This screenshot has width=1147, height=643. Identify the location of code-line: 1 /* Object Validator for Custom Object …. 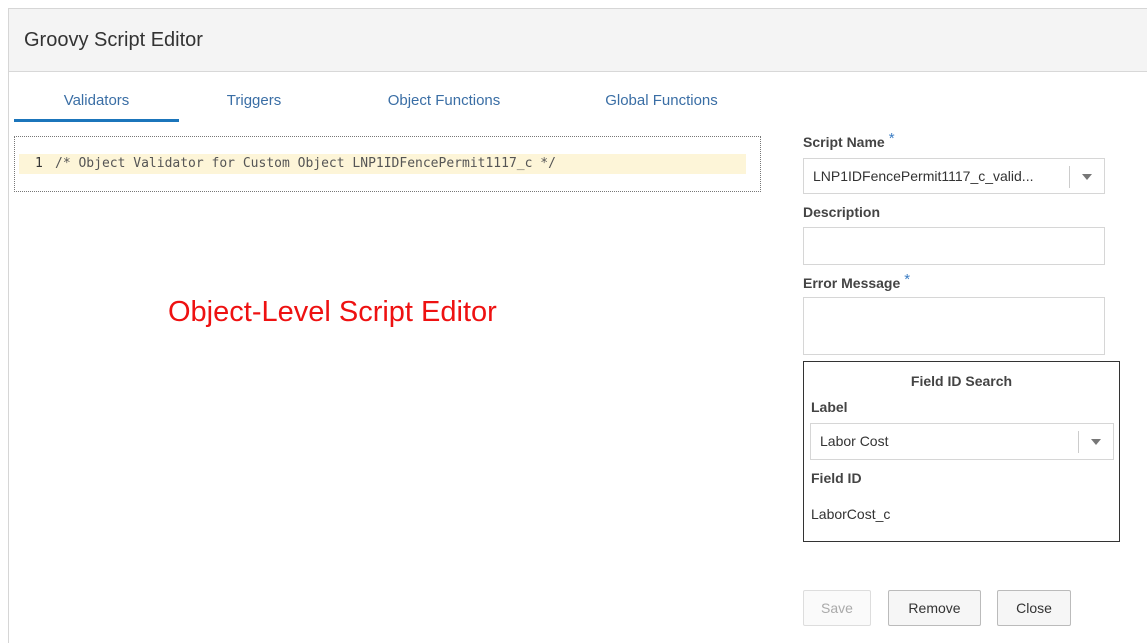
(382, 164).